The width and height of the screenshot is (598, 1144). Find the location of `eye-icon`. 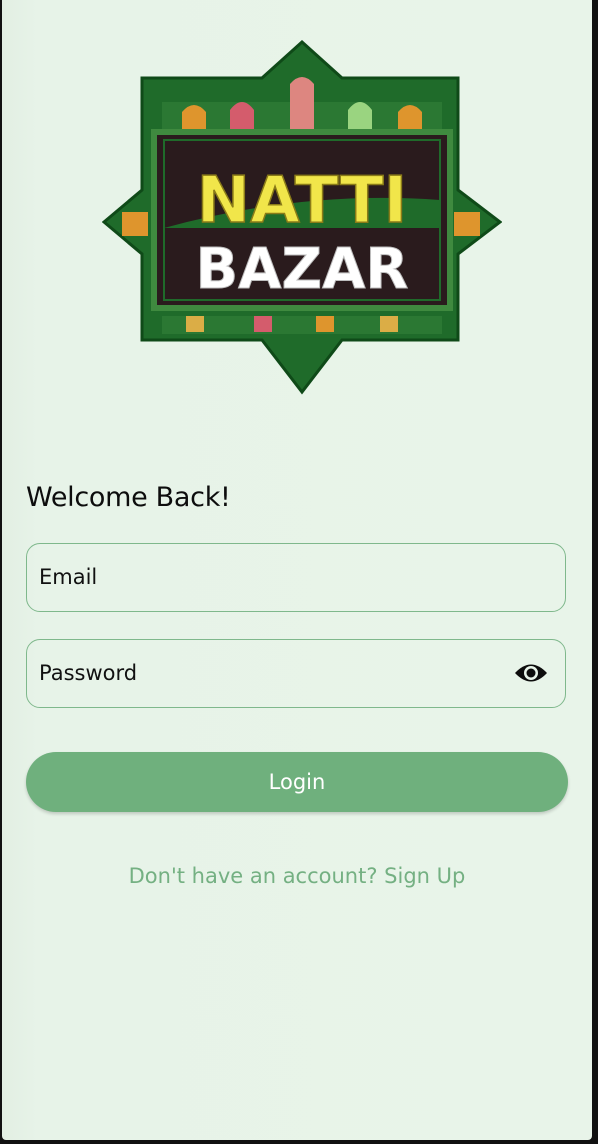

eye-icon is located at coordinates (531, 673).